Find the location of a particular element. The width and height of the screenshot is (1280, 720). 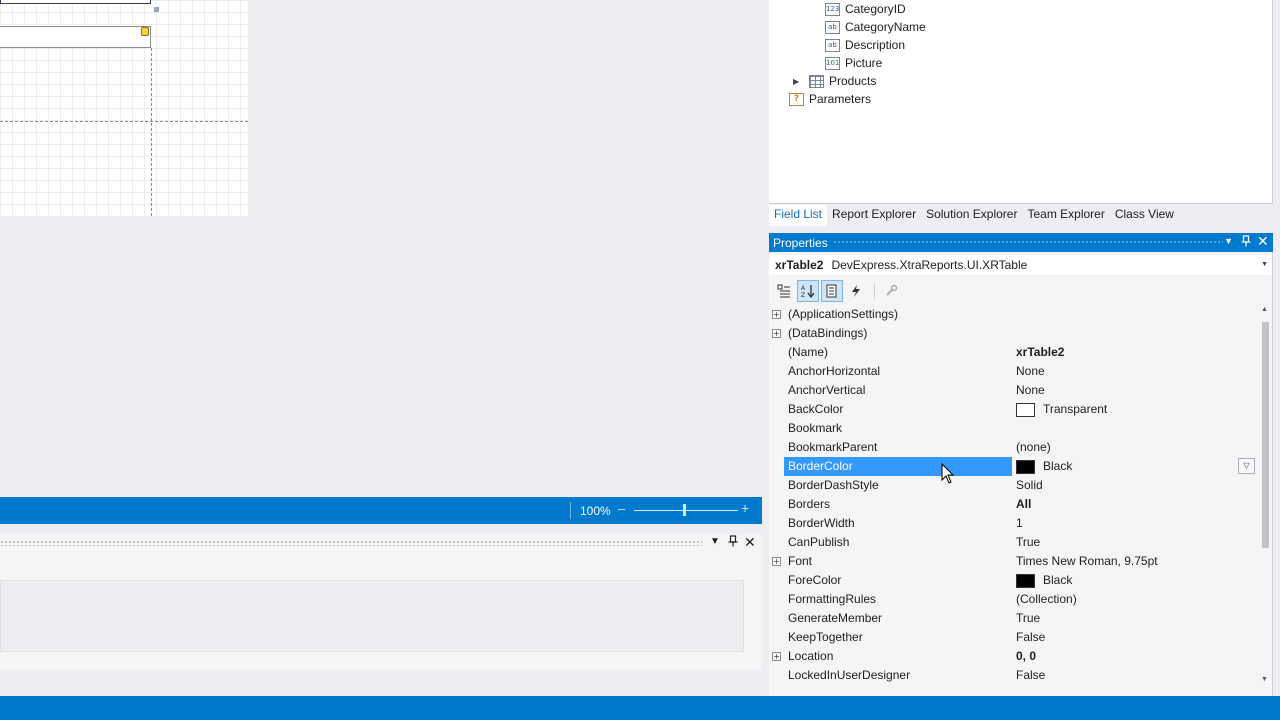

property-name: (Name) is located at coordinates (898, 352).